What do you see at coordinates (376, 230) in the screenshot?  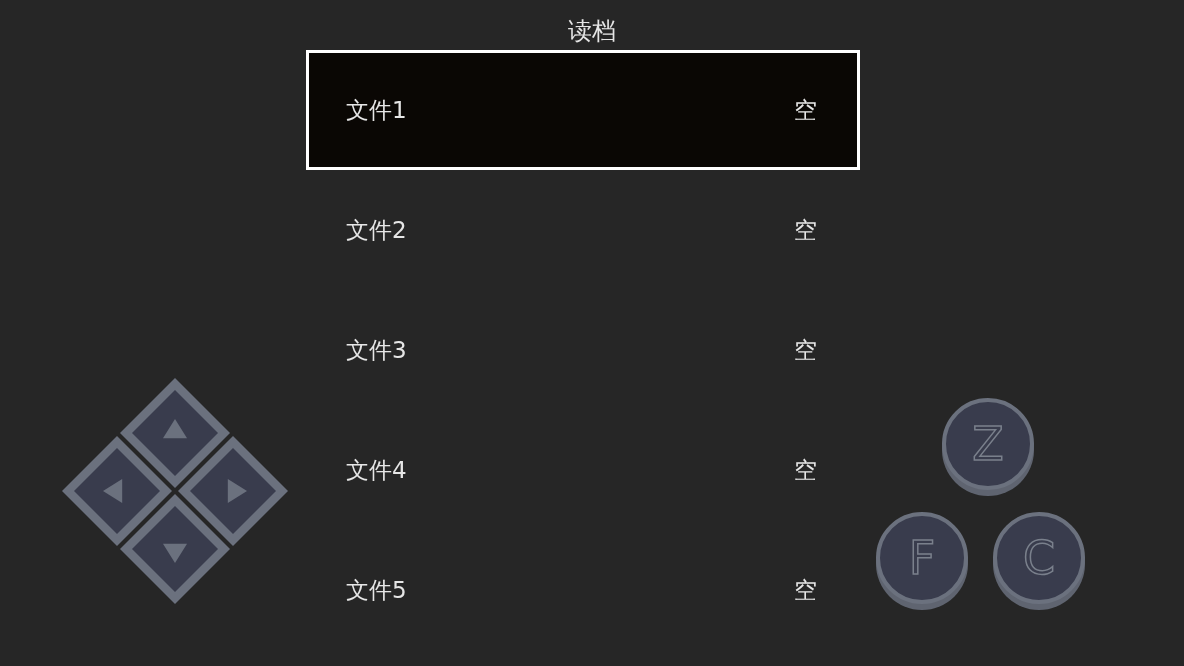 I see `slot-name: 文件2` at bounding box center [376, 230].